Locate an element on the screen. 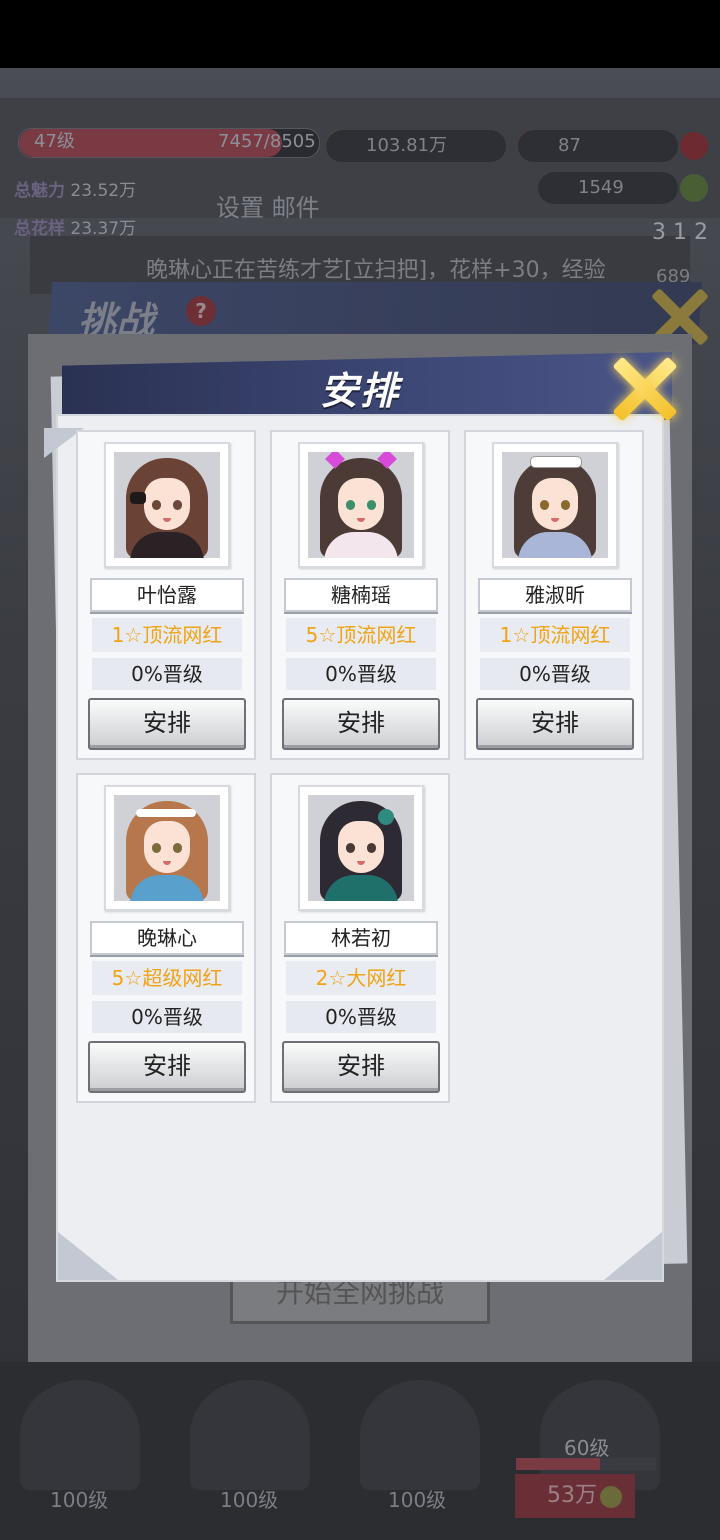 The image size is (720, 1540). question-icon: ? is located at coordinates (201, 311).